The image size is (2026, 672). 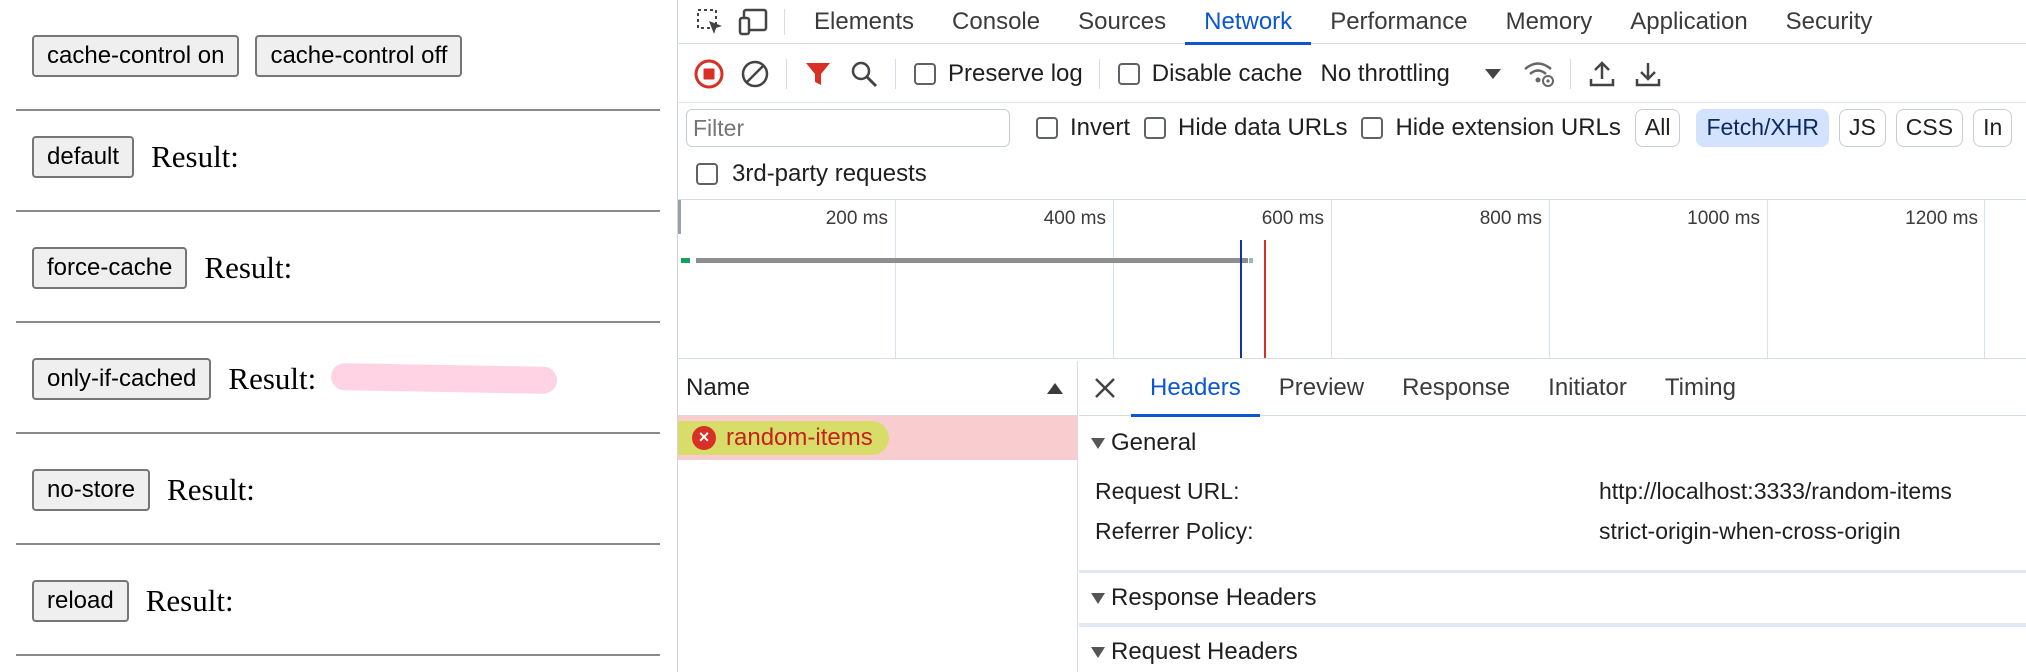 What do you see at coordinates (864, 22) in the screenshot?
I see `tab-elements: Elements` at bounding box center [864, 22].